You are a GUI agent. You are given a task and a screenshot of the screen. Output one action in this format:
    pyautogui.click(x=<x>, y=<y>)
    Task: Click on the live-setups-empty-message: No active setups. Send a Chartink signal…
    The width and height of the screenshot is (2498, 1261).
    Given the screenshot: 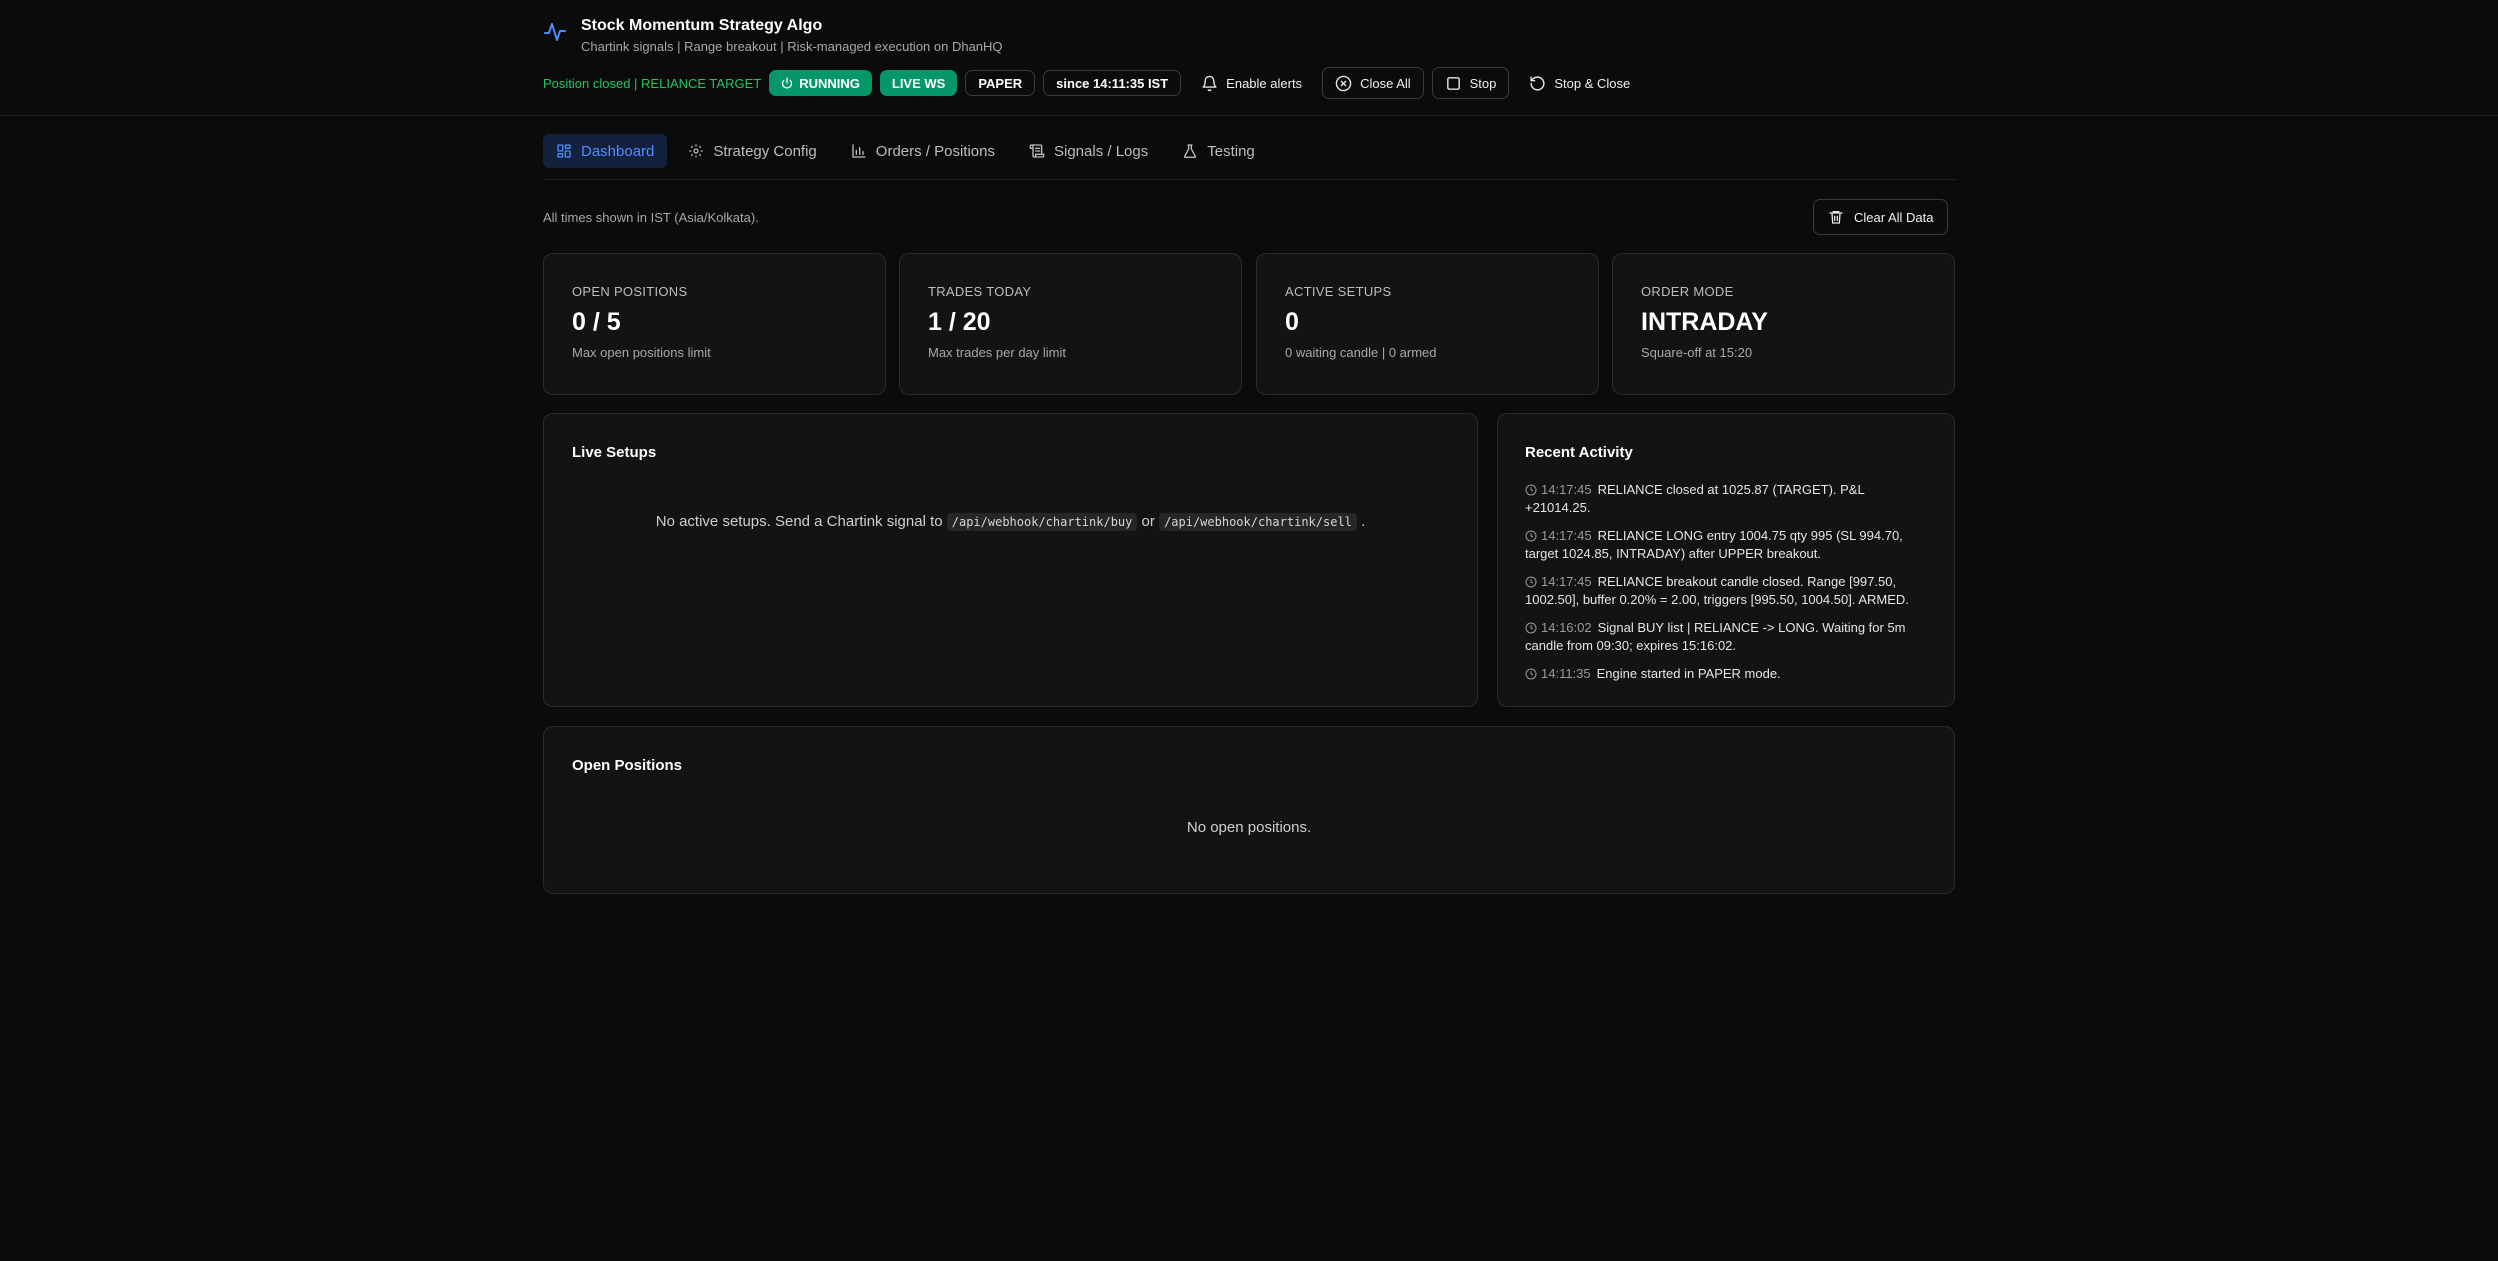 What is the action you would take?
    pyautogui.click(x=1010, y=522)
    